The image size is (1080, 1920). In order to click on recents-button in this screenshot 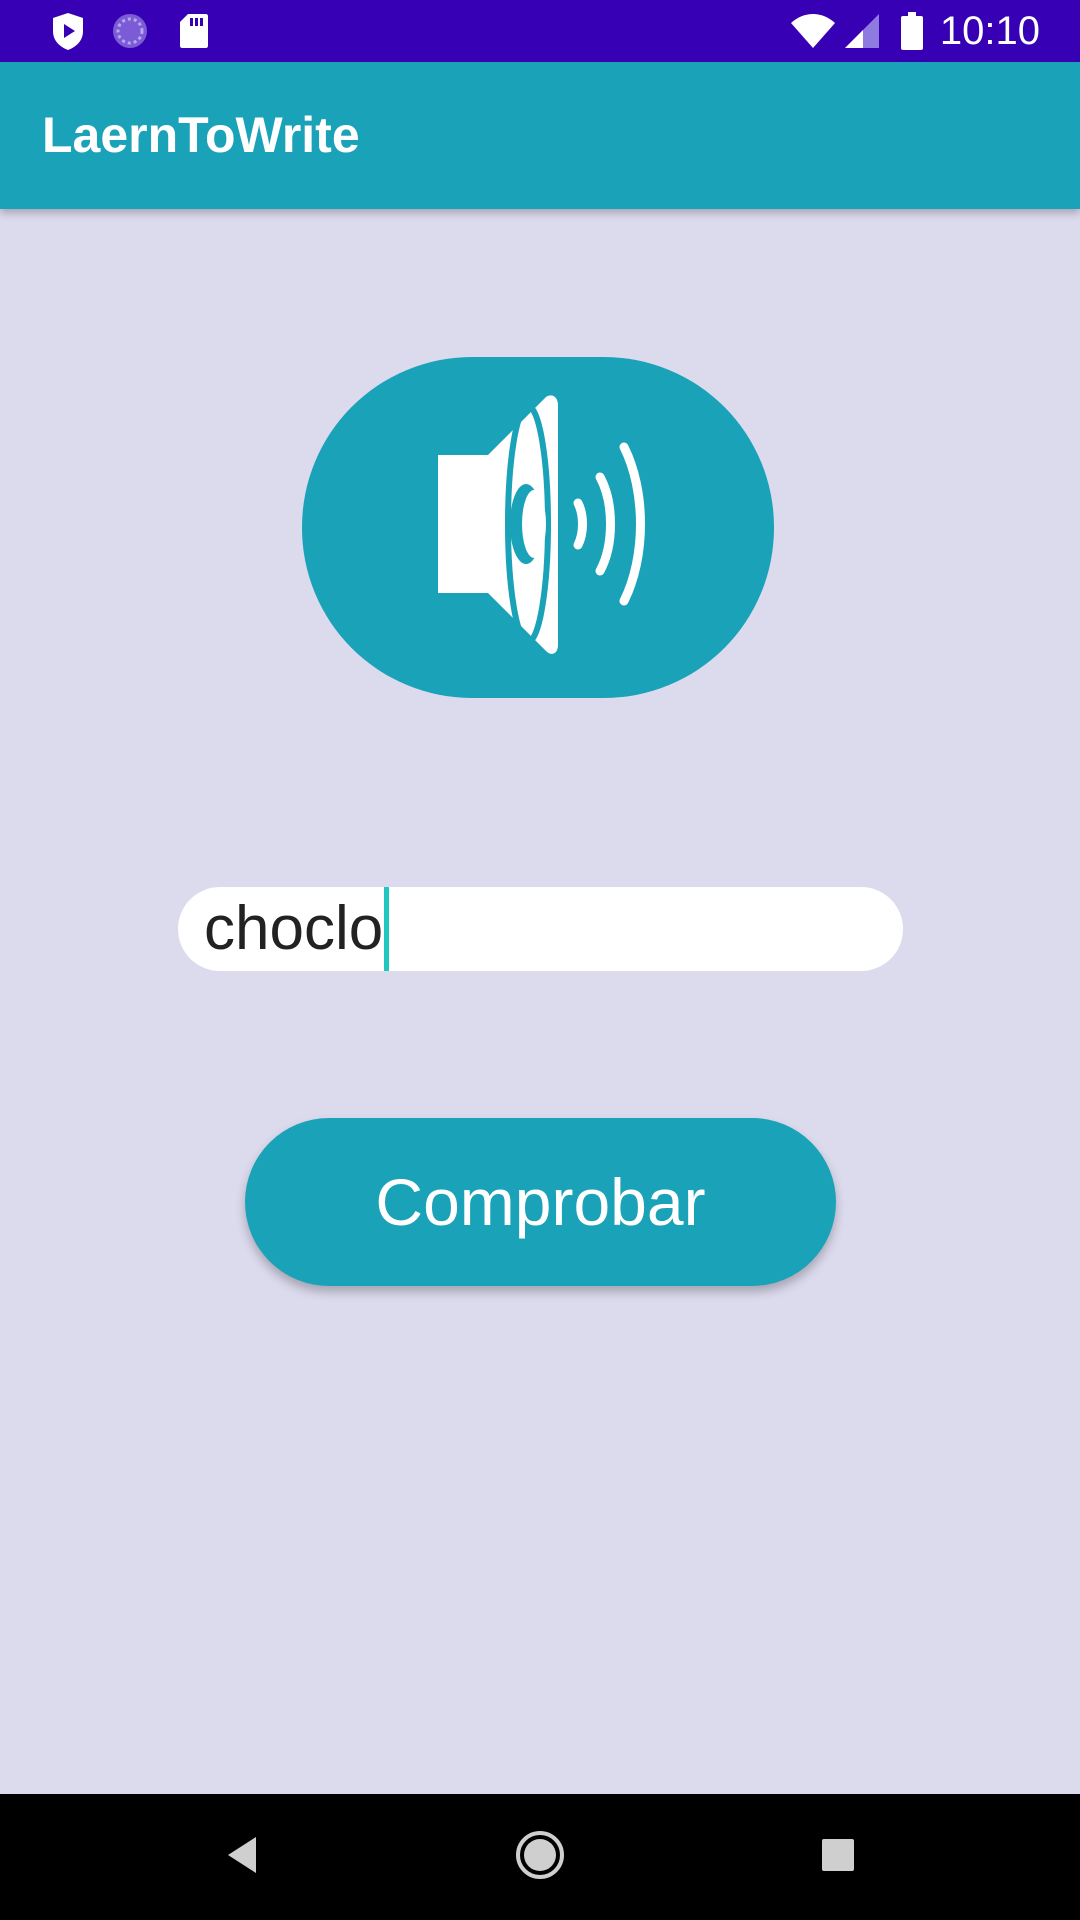, I will do `click(838, 1857)`.